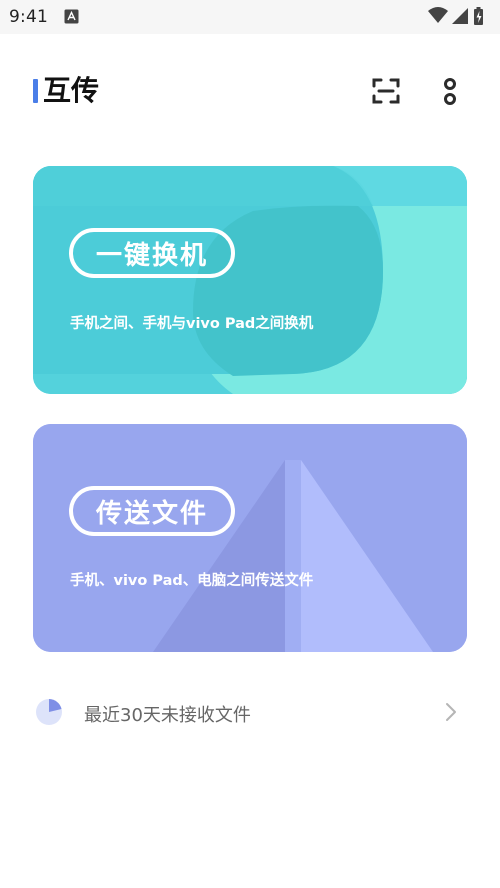 This screenshot has height=888, width=500. I want to click on recent-unreceived-files-row: 最近30天未接收文件, so click(250, 713).